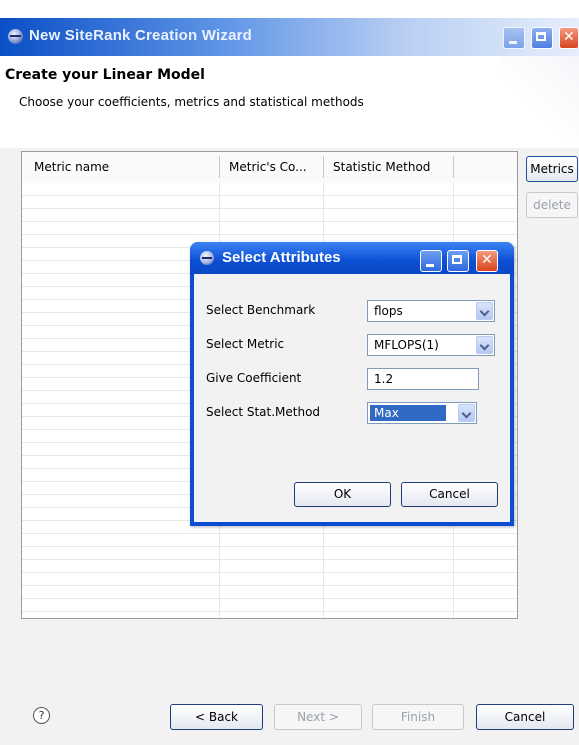 The width and height of the screenshot is (579, 745). Describe the element at coordinates (261, 310) in the screenshot. I see `benchmark-label: Select Benchmark` at that location.